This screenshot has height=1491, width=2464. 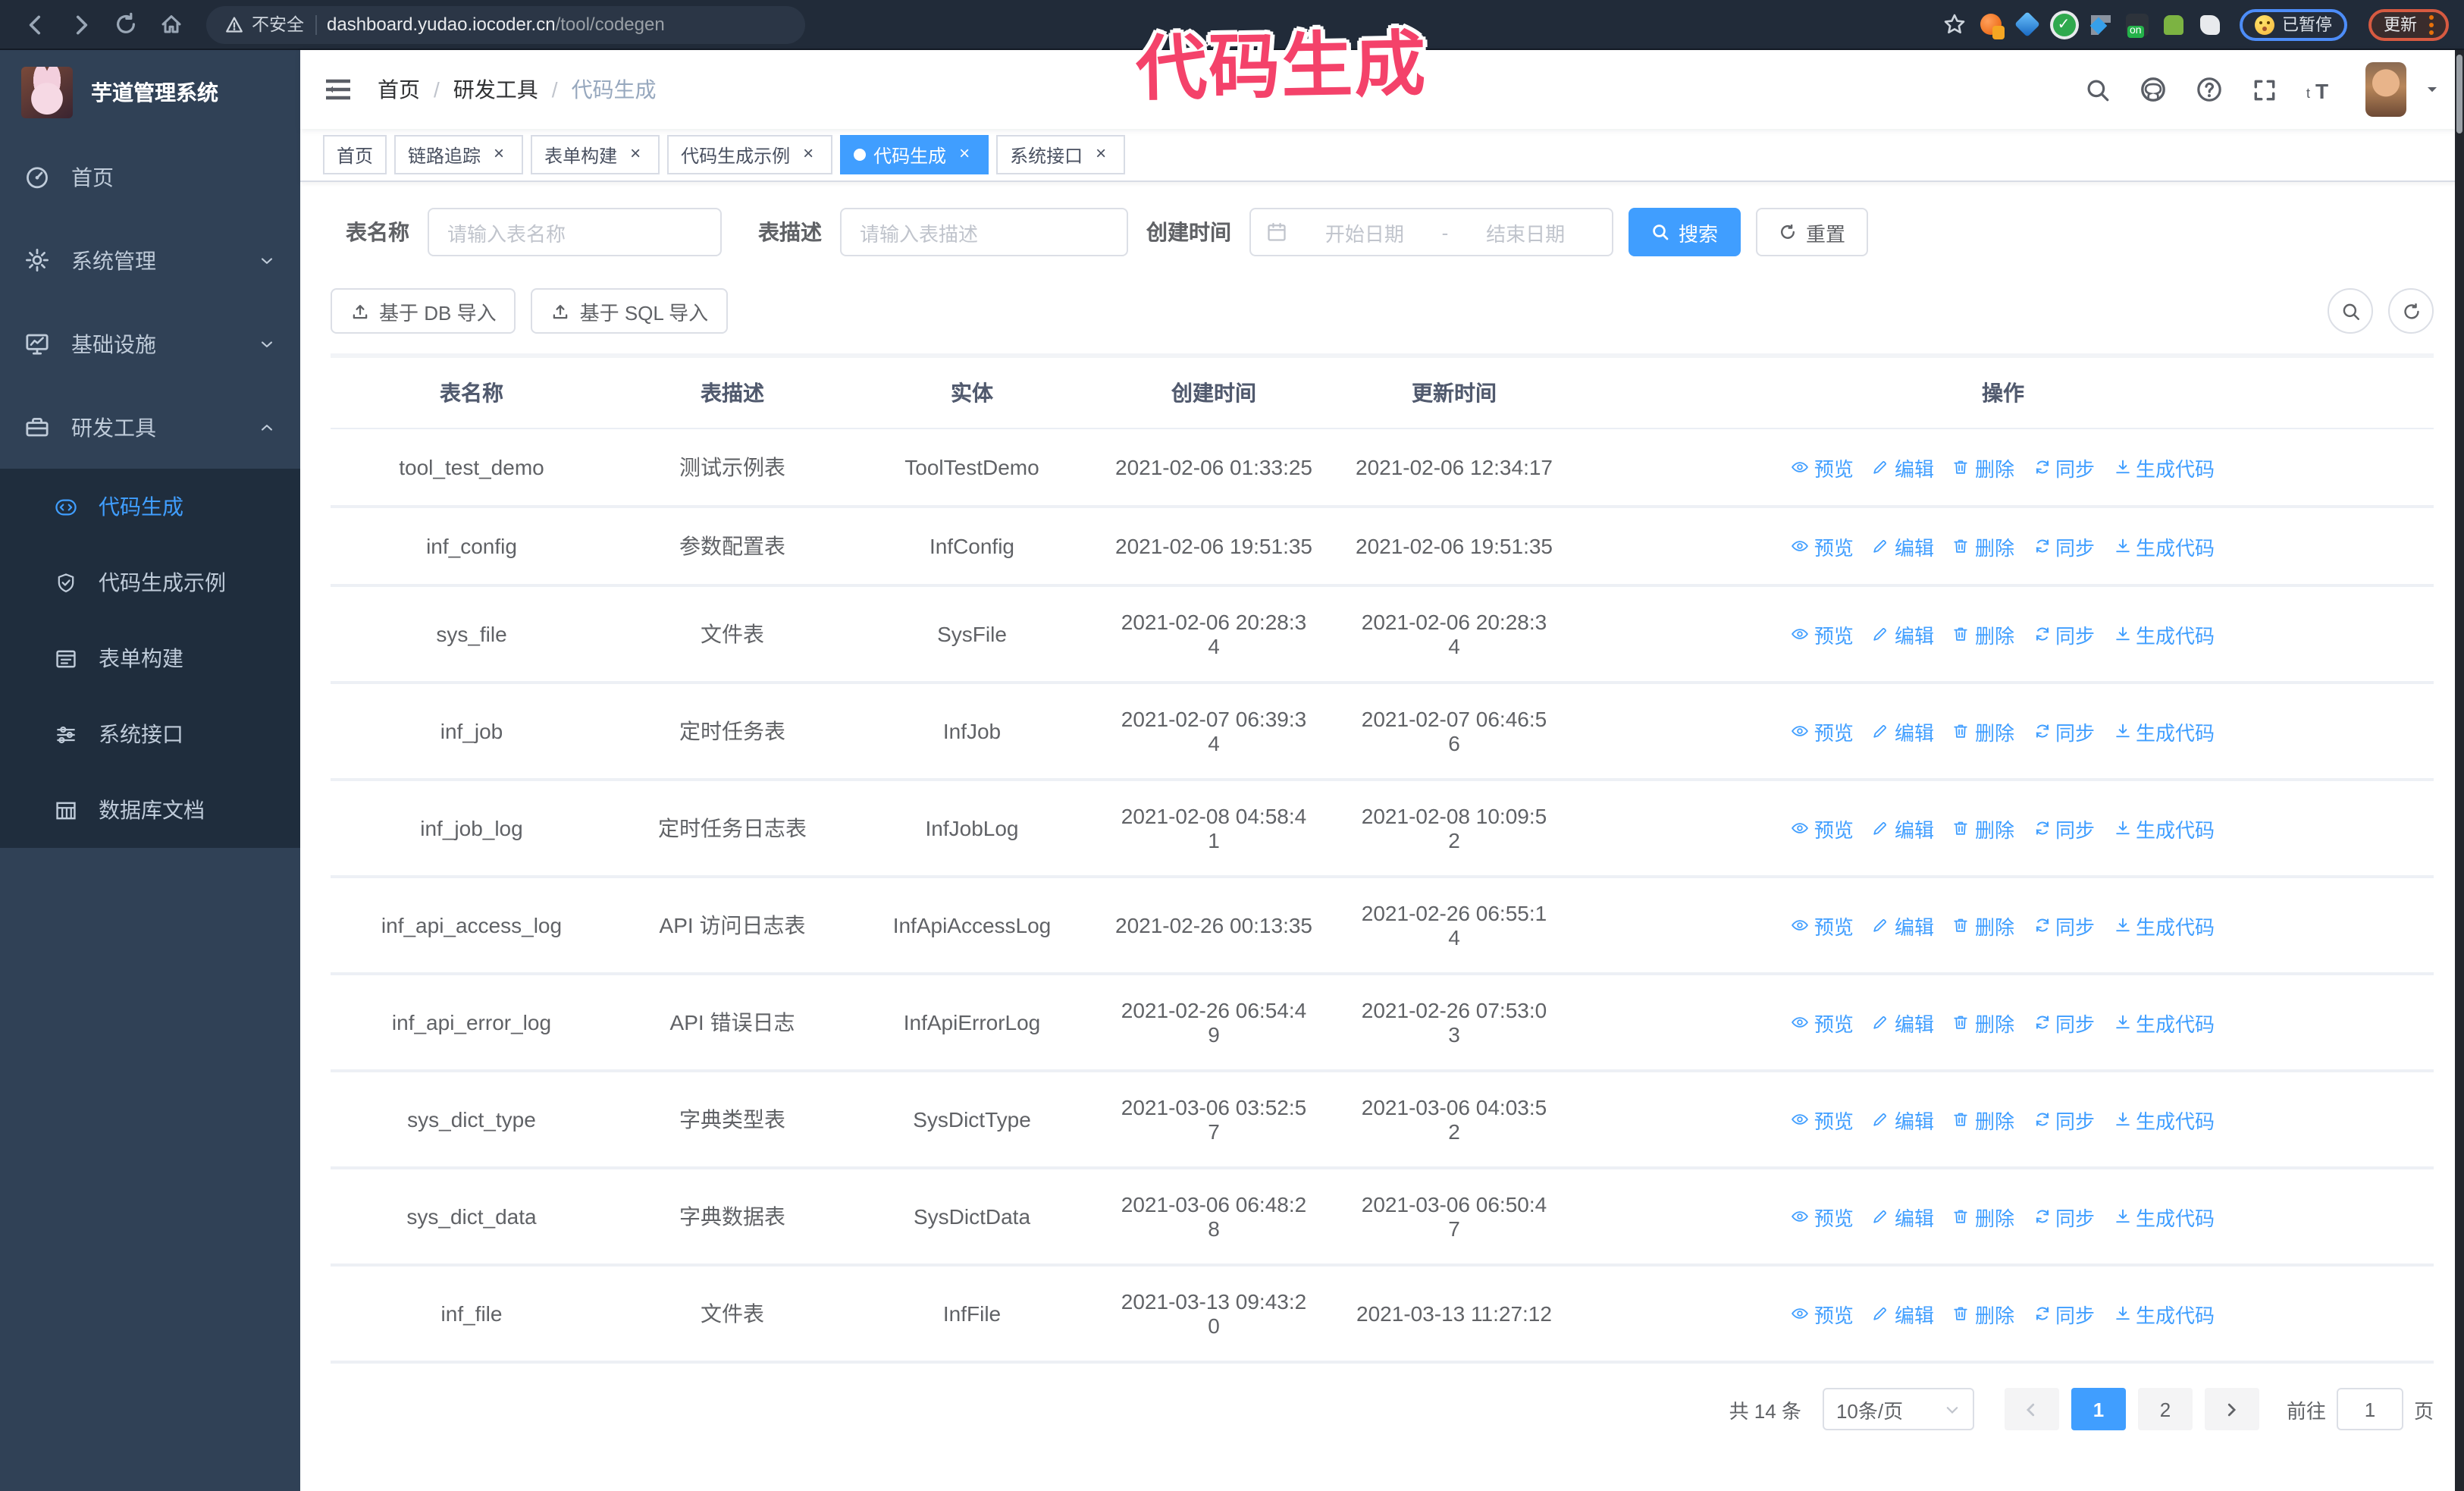 I want to click on next-page-button, so click(x=2231, y=1409).